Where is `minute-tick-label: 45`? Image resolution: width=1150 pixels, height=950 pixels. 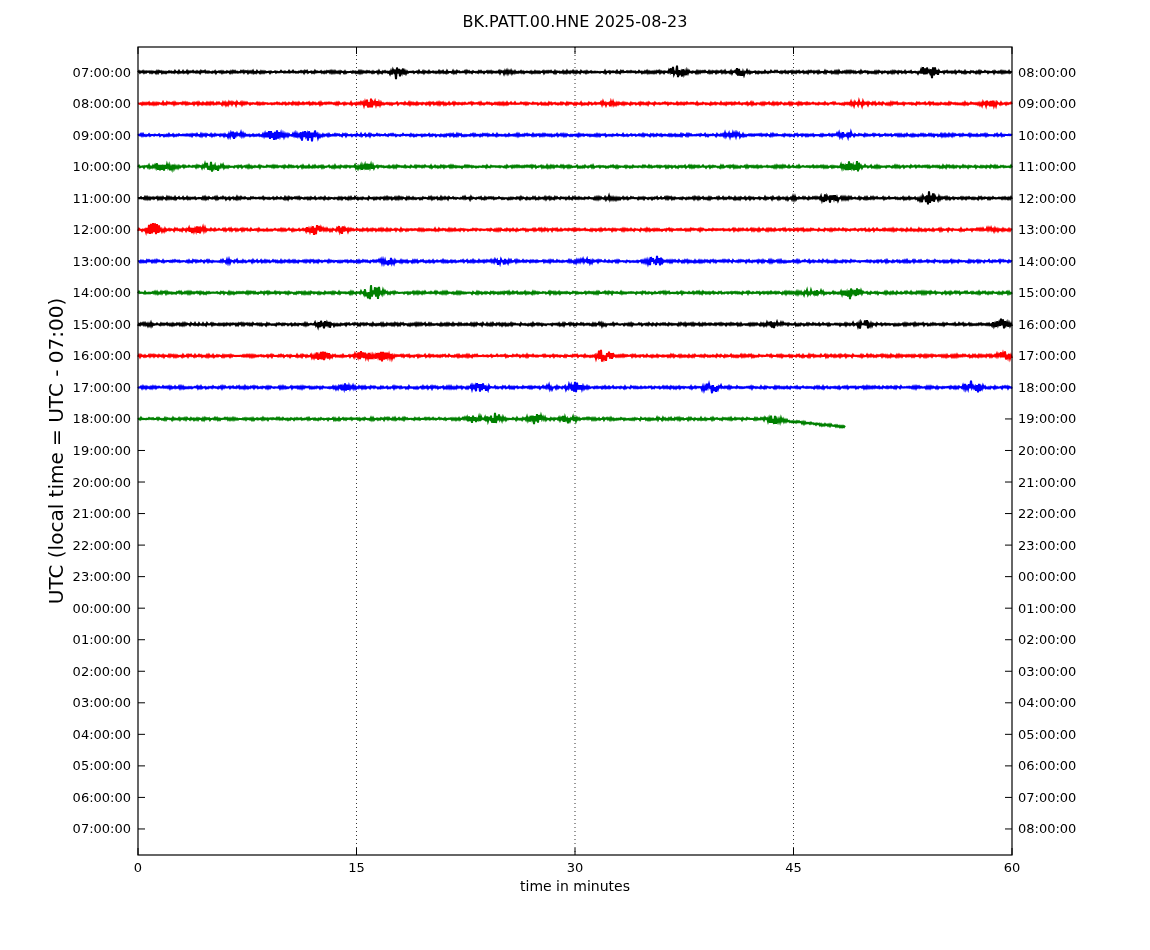 minute-tick-label: 45 is located at coordinates (793, 867).